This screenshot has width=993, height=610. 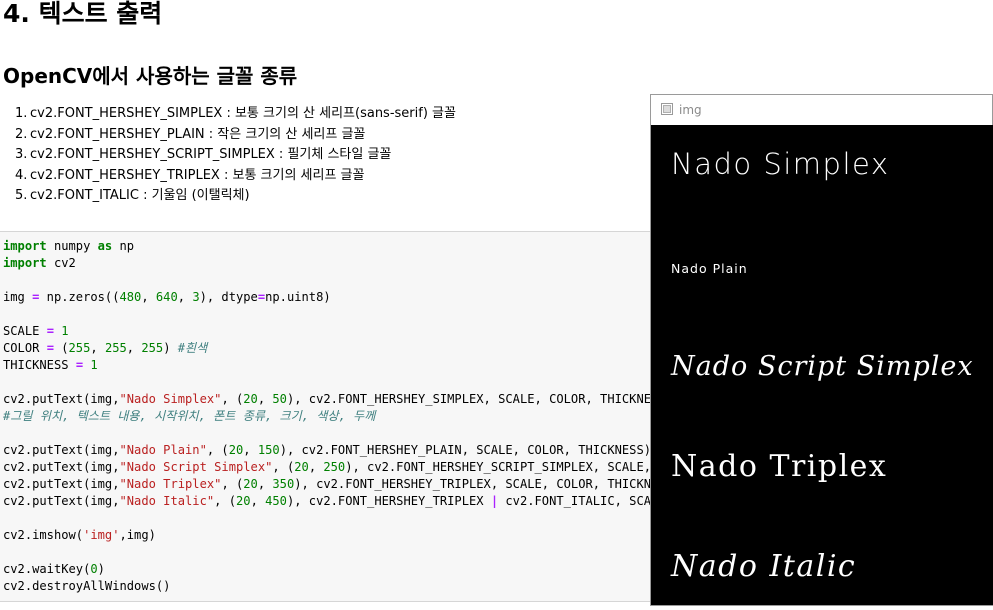 I want to click on code-line: import cv2, so click(x=341, y=263).